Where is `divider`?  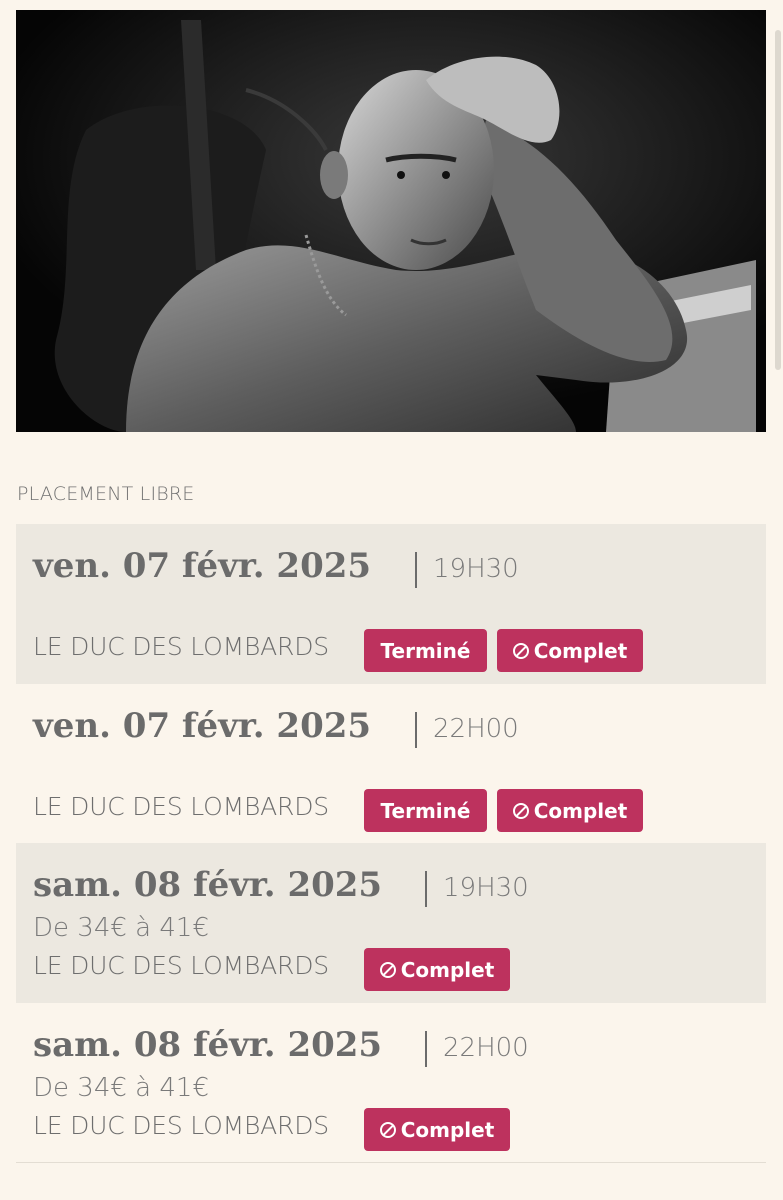
divider is located at coordinates (391, 1162).